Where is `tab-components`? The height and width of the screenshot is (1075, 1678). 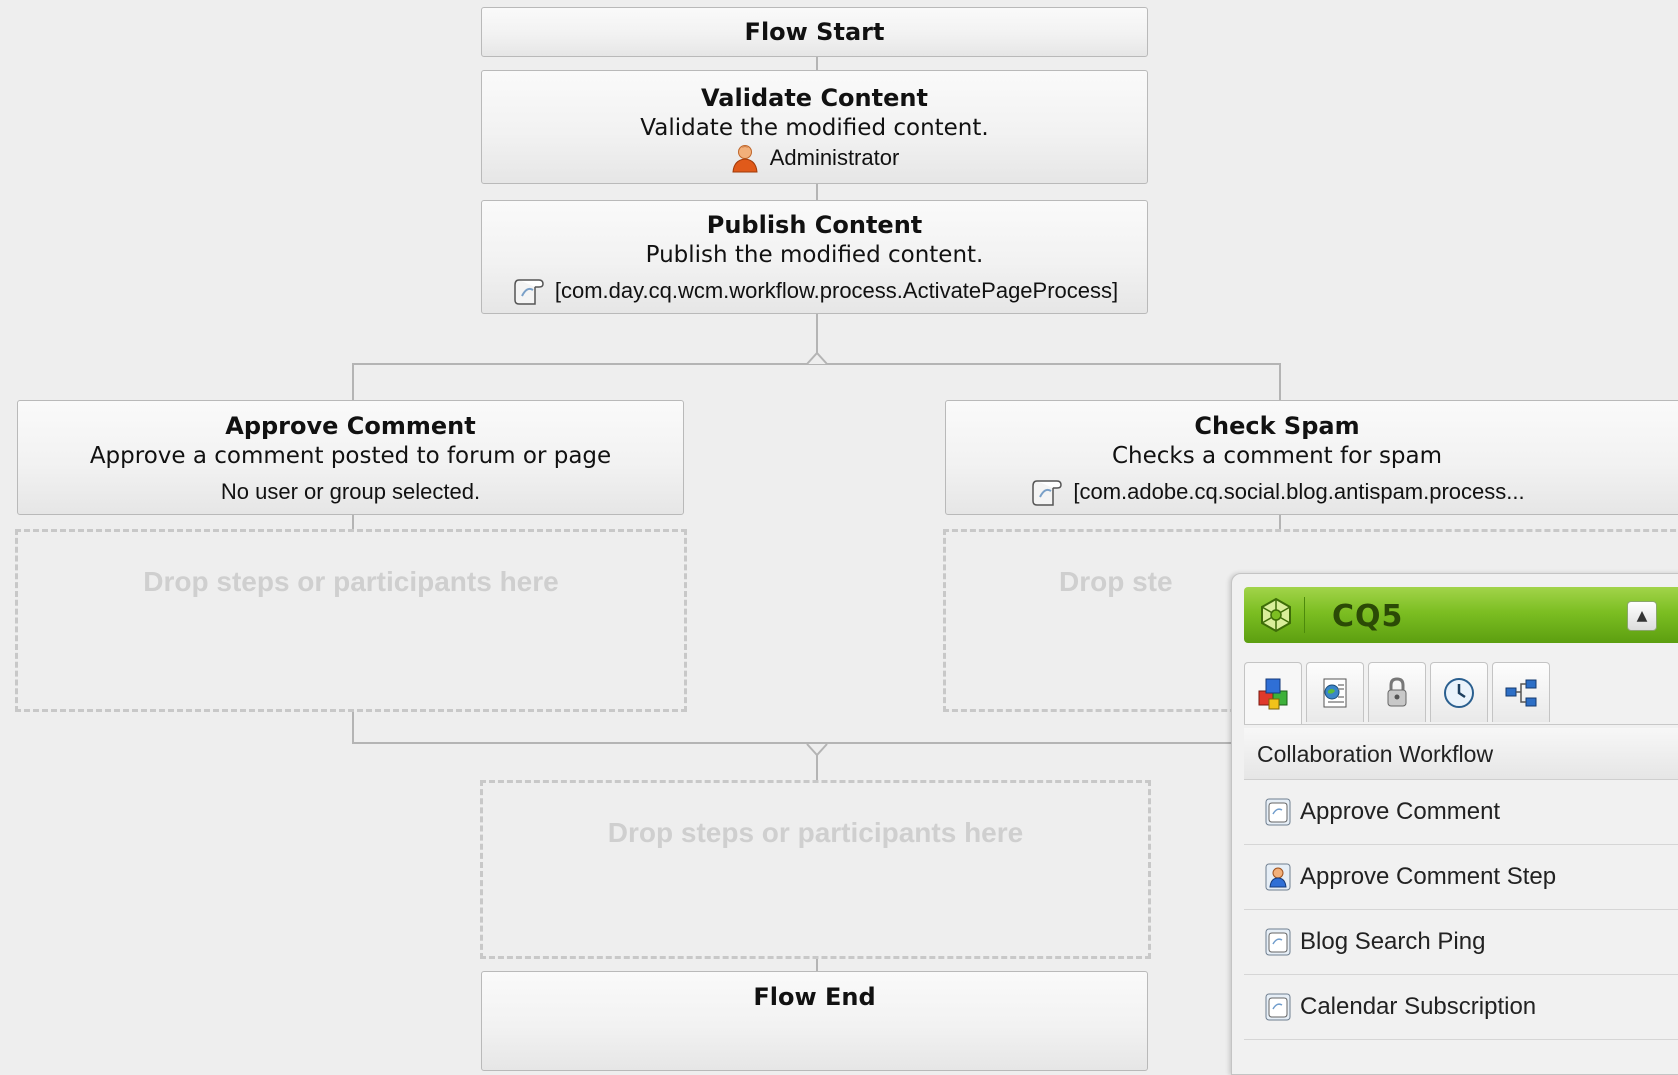
tab-components is located at coordinates (1273, 693).